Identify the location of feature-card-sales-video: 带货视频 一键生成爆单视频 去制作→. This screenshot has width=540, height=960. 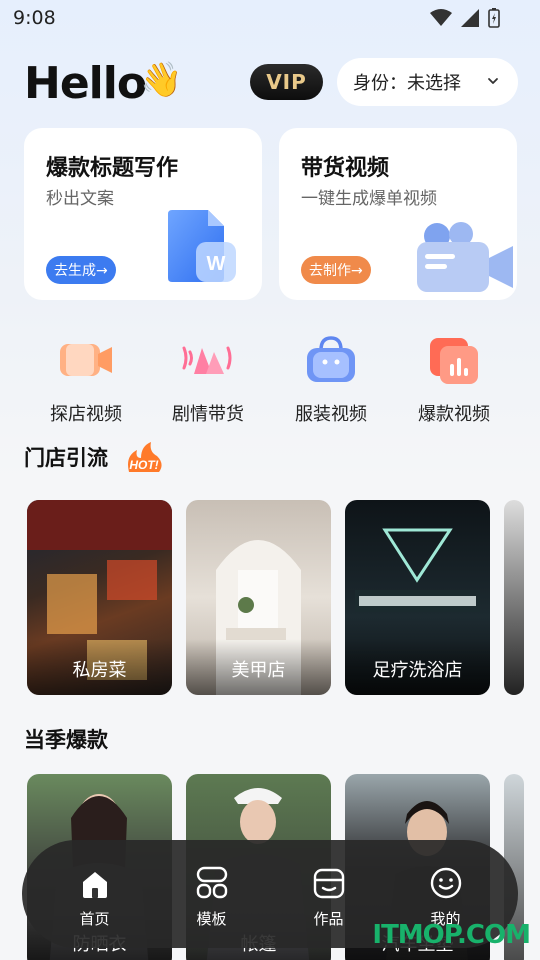
(398, 214).